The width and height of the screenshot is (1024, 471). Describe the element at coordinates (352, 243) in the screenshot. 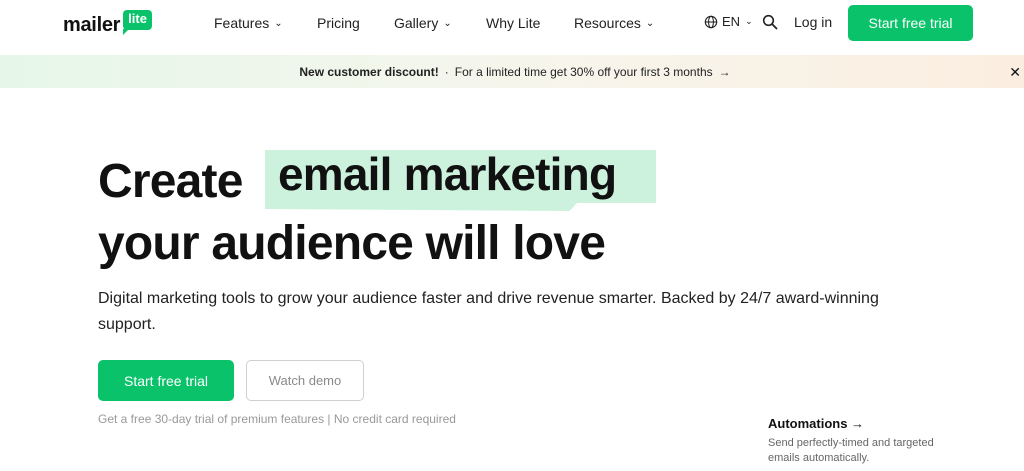

I see `hero-title-line2: your audience will love` at that location.